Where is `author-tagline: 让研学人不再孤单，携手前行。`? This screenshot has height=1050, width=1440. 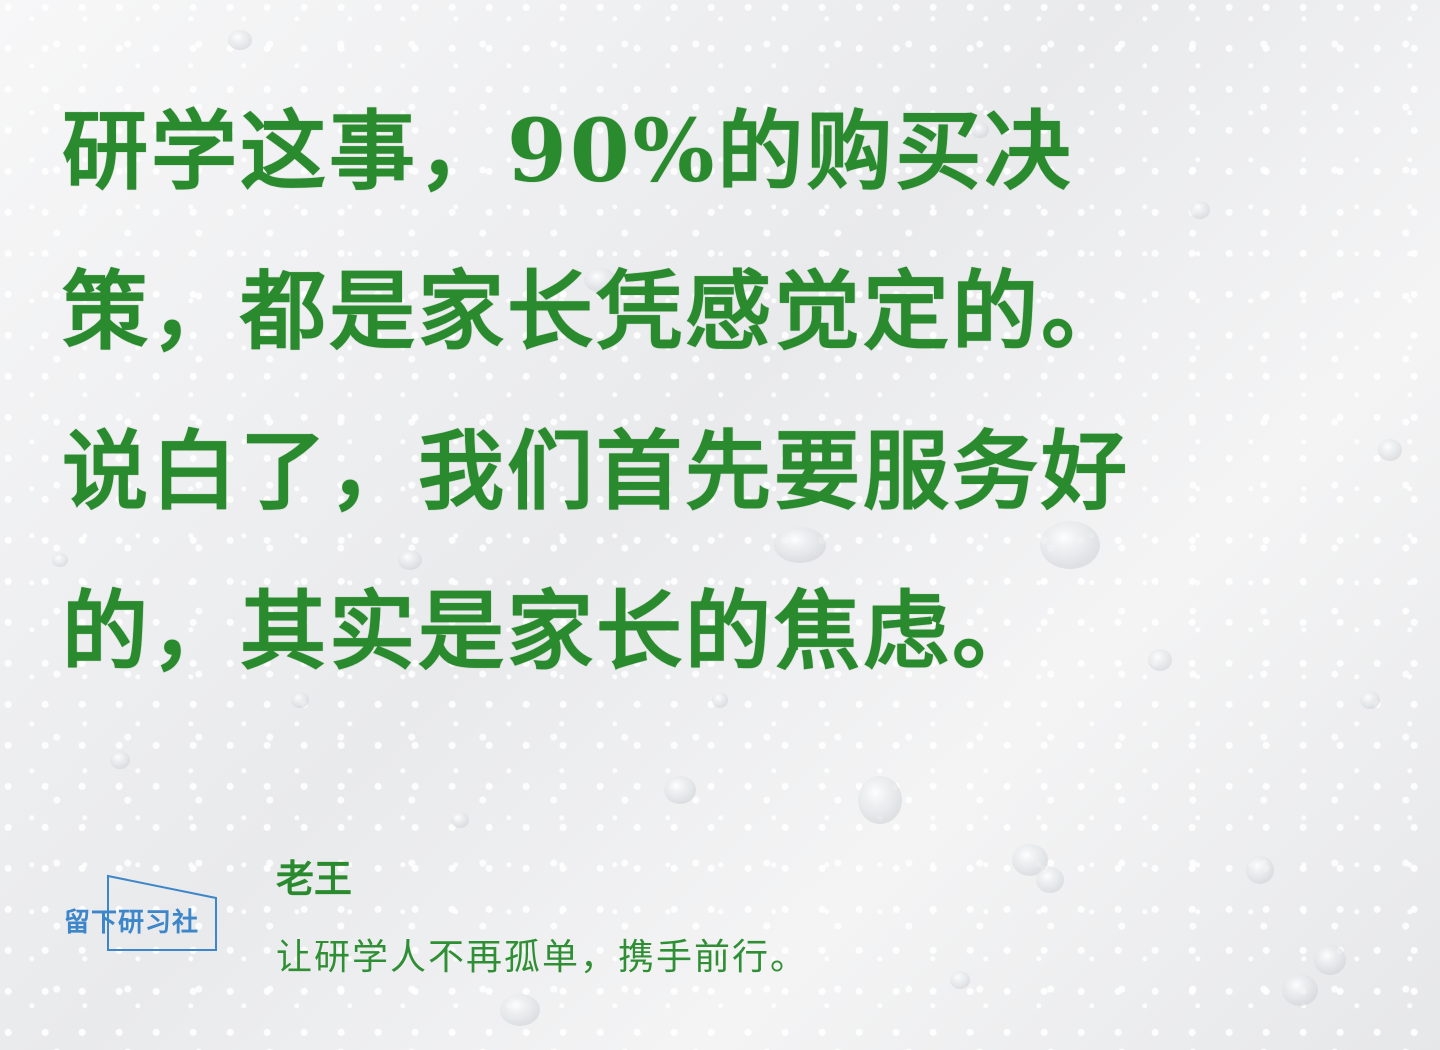
author-tagline: 让研学人不再孤单，携手前行。 is located at coordinates (542, 957).